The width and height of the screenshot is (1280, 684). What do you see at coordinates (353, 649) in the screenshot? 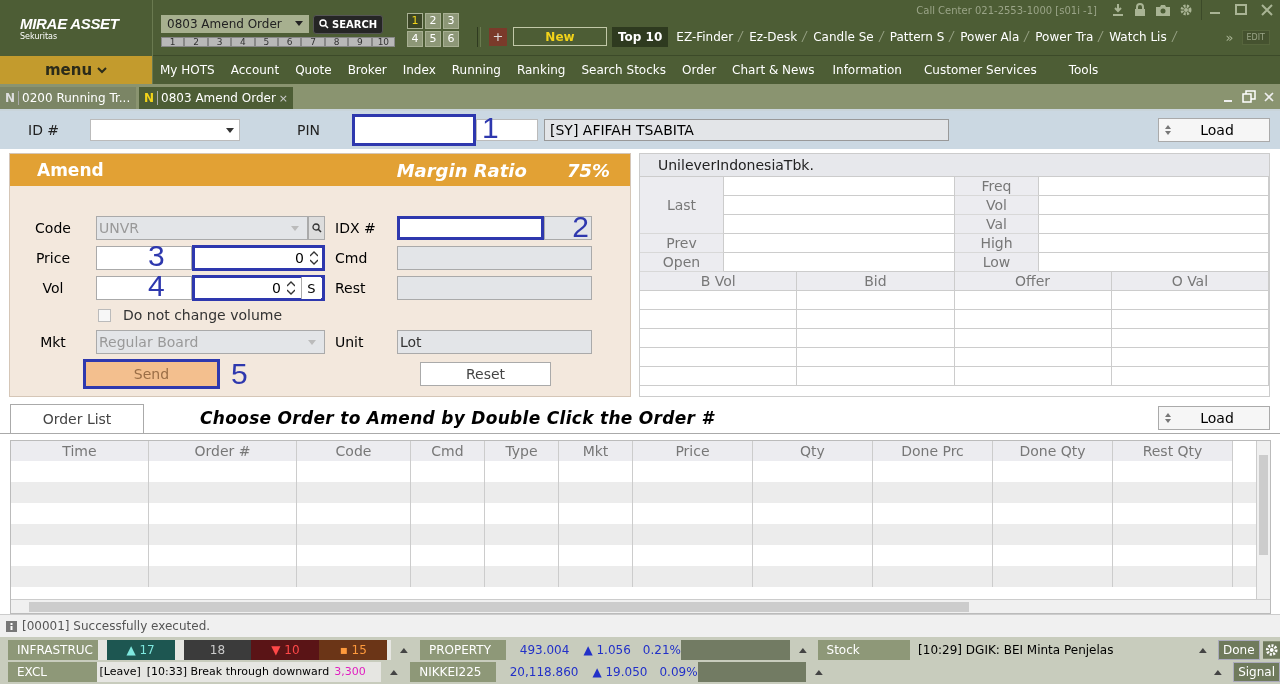
I see `ticker-count: ▪ 15` at bounding box center [353, 649].